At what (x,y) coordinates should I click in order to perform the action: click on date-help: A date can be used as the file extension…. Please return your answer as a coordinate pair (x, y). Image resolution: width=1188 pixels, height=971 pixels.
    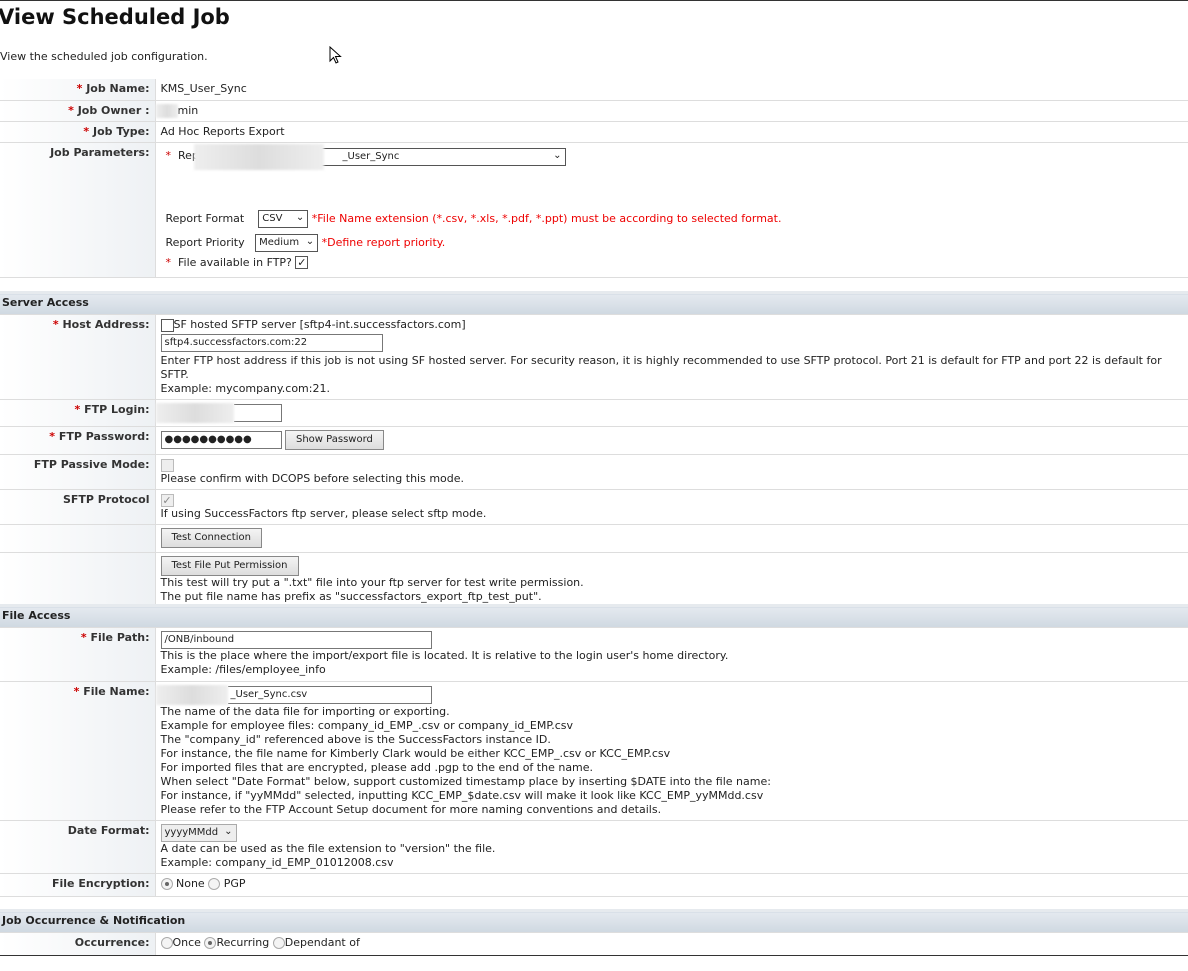
    Looking at the image, I should click on (328, 848).